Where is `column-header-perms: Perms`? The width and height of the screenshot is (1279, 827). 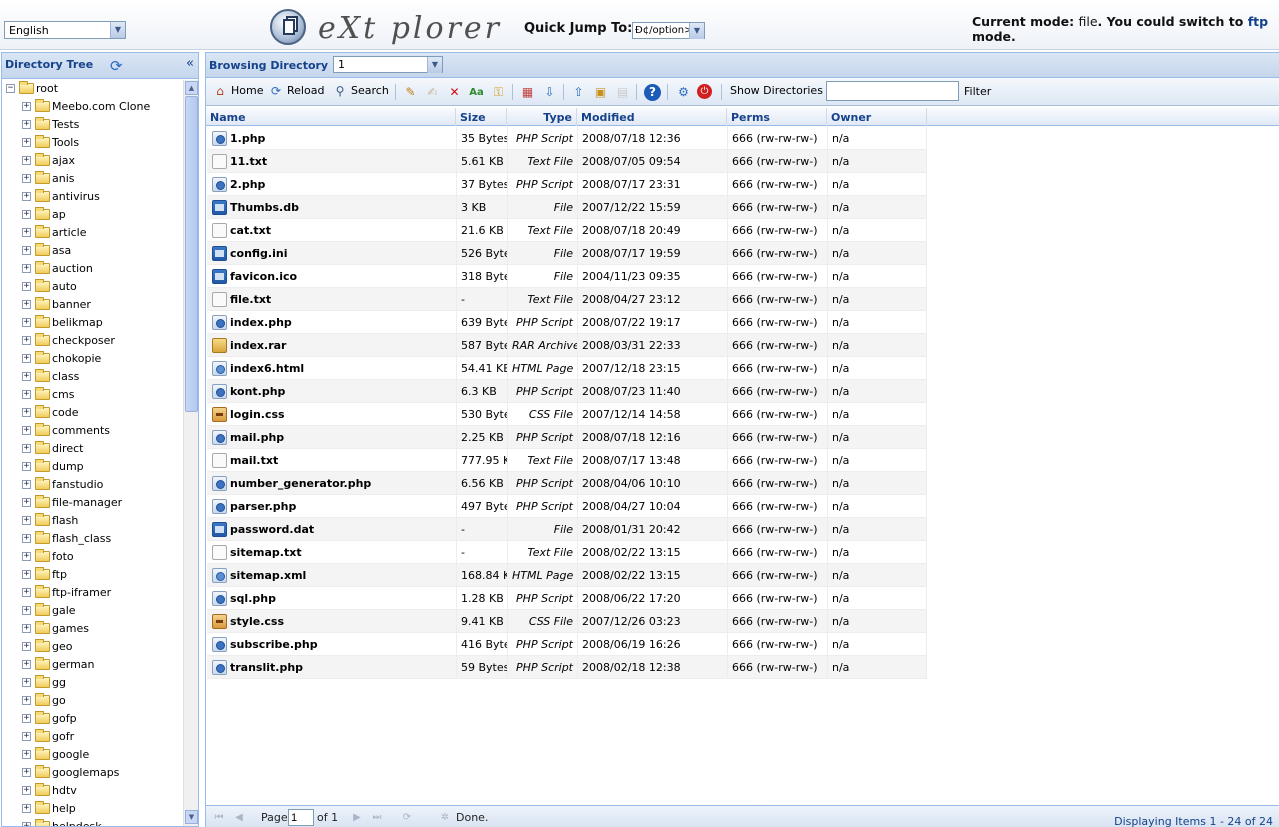 column-header-perms: Perms is located at coordinates (777, 117).